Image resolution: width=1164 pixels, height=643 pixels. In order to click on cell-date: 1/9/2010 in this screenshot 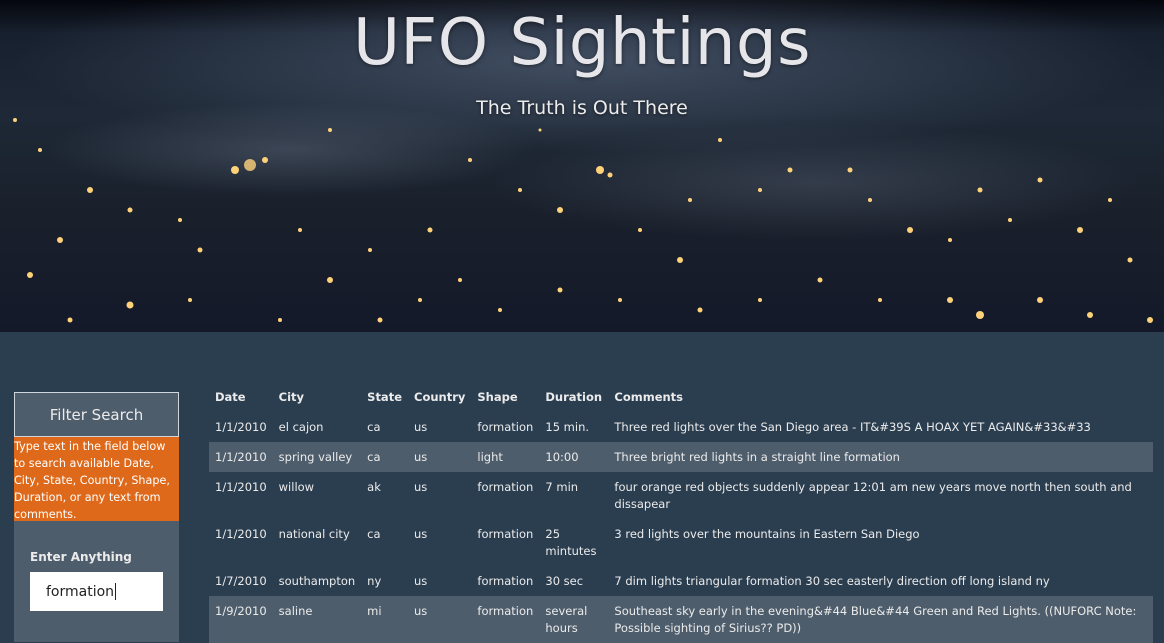, I will do `click(241, 619)`.